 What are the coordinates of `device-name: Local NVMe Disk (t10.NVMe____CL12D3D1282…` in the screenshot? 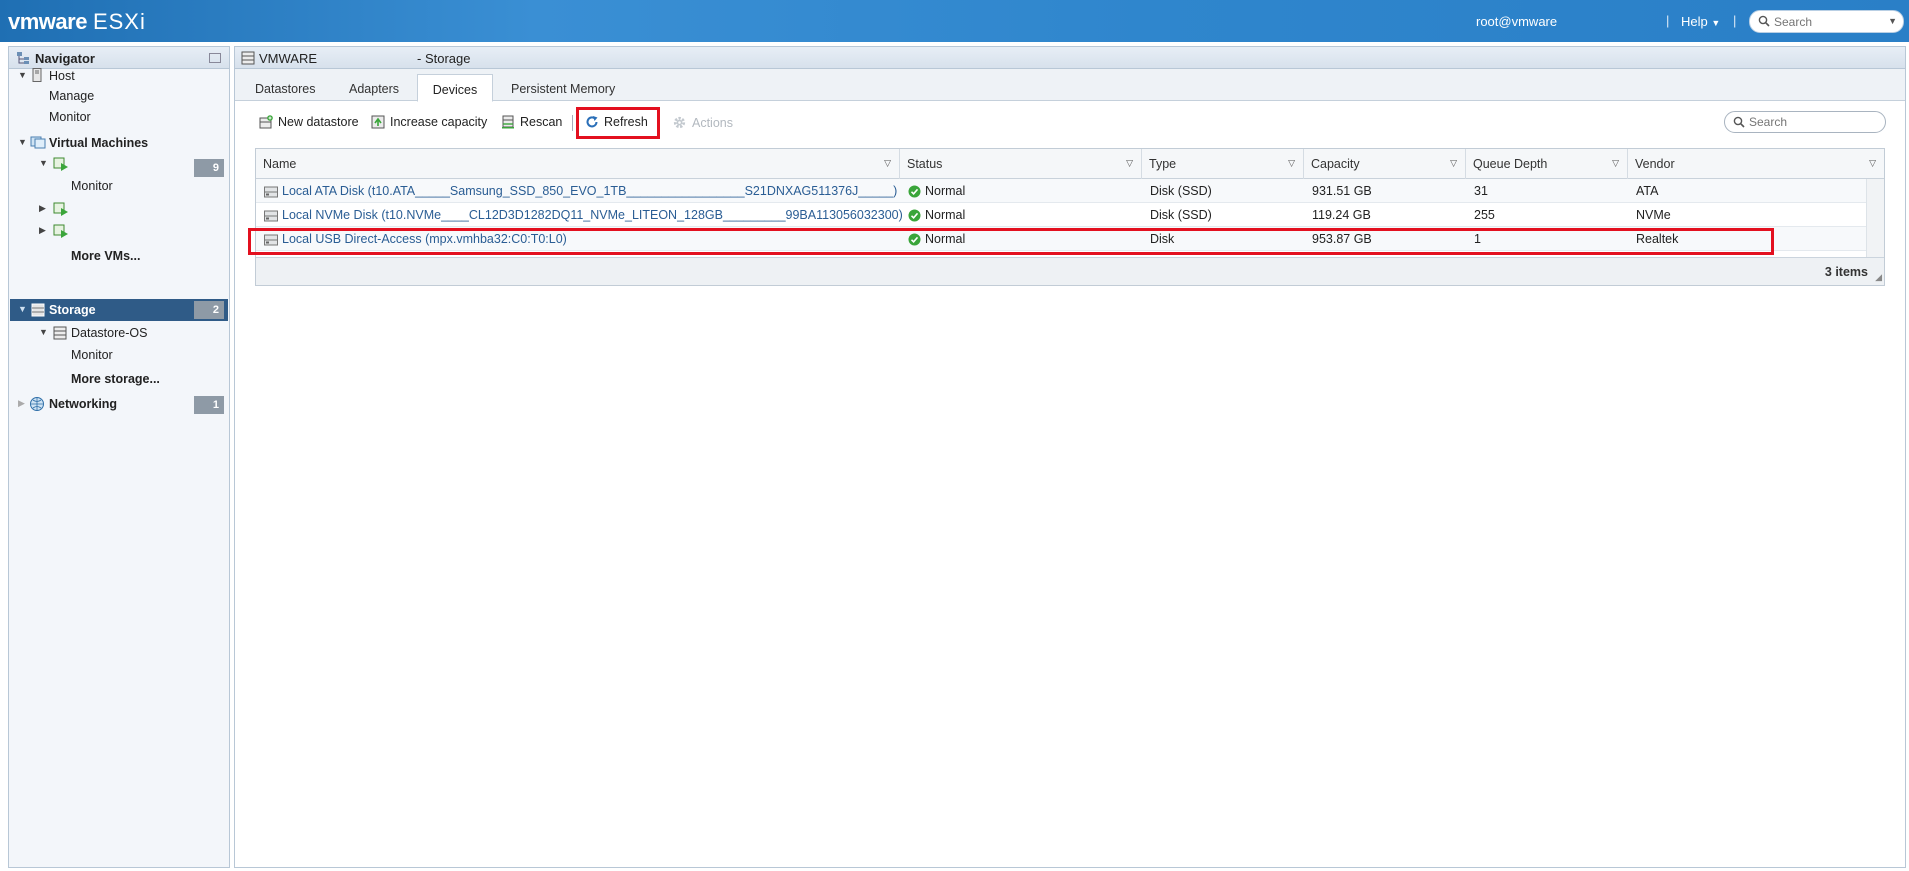 It's located at (583, 215).